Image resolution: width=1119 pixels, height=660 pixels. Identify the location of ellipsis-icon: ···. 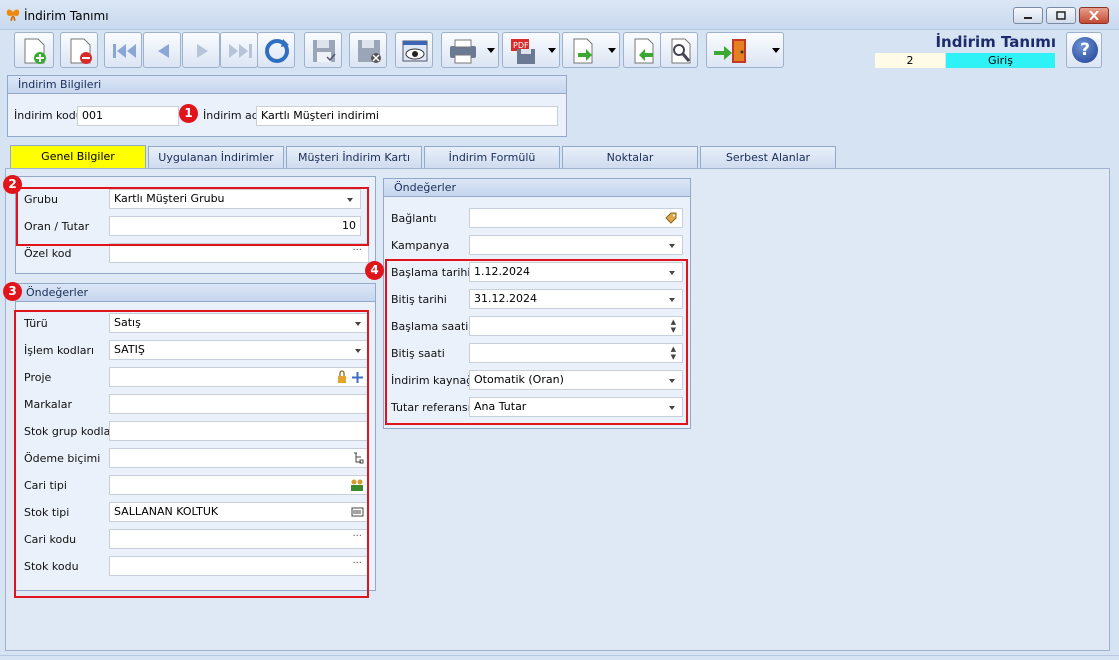
(357, 250).